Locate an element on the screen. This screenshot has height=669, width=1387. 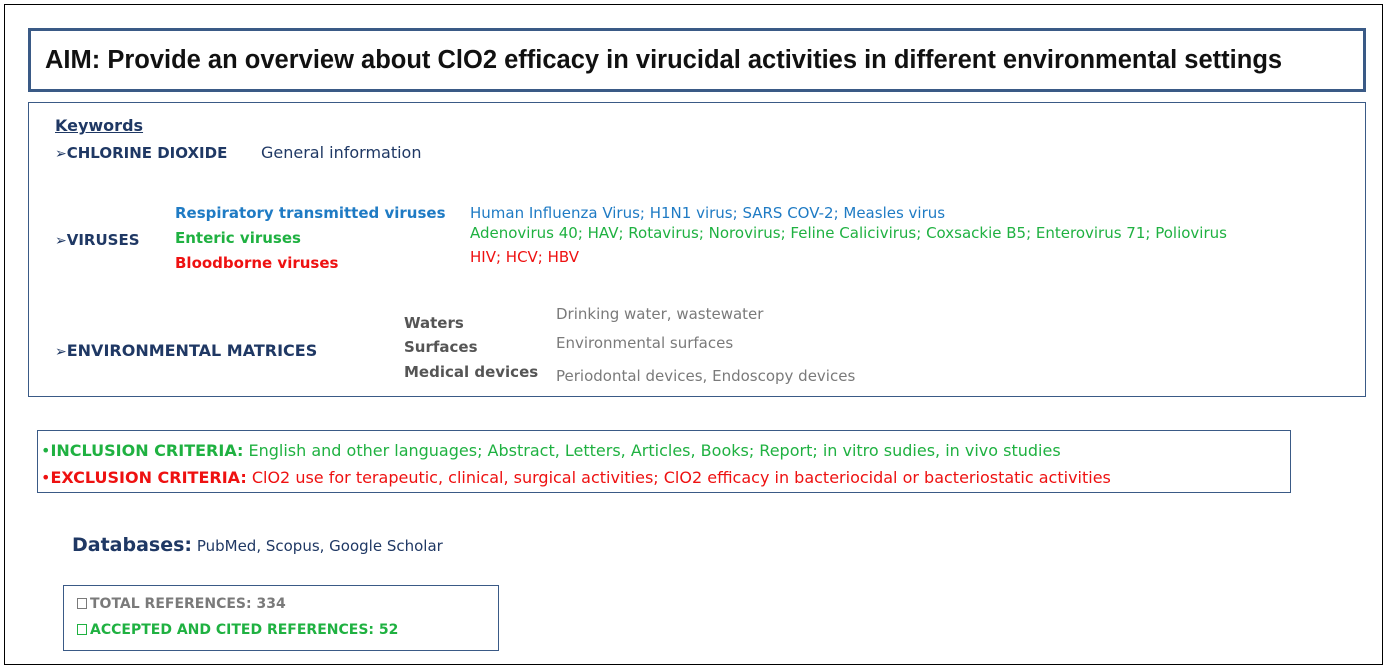
environmental-row: ➢ENVIRONMENTAL MATRICES is located at coordinates (186, 351).